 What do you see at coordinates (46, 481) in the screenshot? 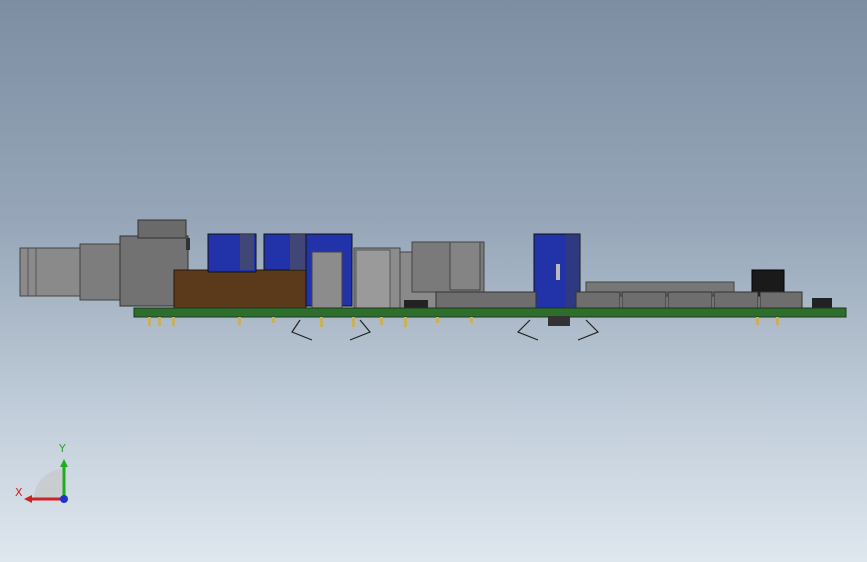
I see `axis-triad-icon` at bounding box center [46, 481].